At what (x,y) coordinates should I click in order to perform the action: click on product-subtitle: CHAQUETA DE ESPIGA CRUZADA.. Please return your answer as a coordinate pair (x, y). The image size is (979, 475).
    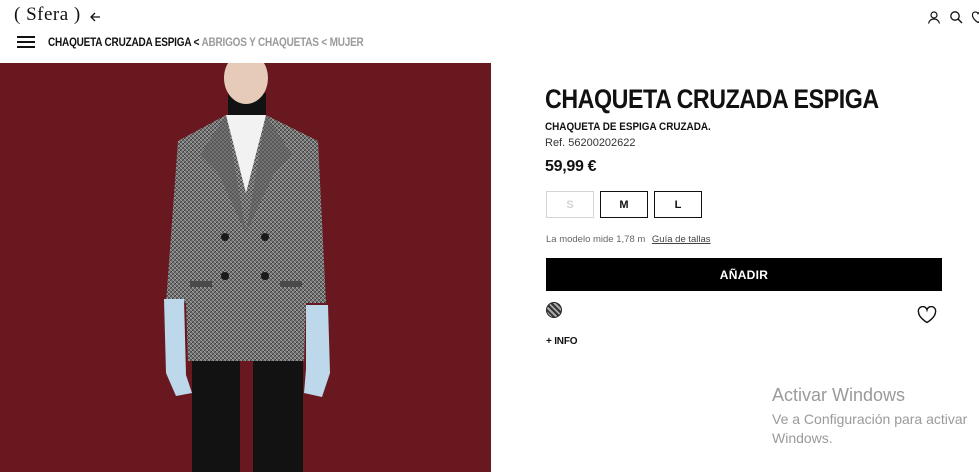
    Looking at the image, I should click on (628, 127).